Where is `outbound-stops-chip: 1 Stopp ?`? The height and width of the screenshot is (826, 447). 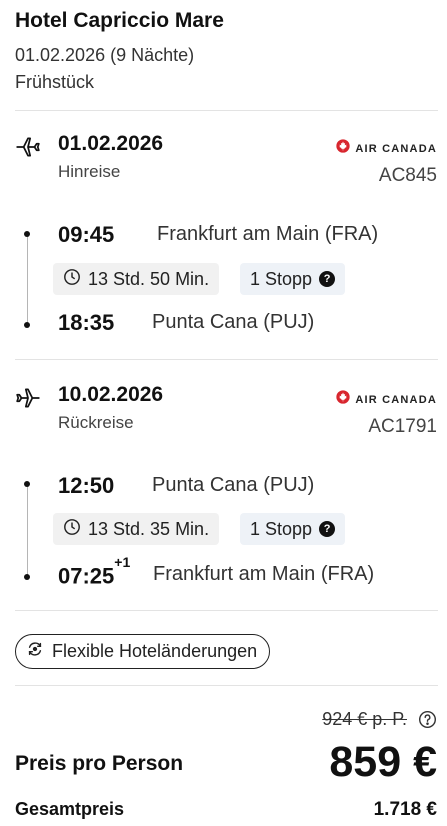
outbound-stops-chip: 1 Stopp ? is located at coordinates (293, 279).